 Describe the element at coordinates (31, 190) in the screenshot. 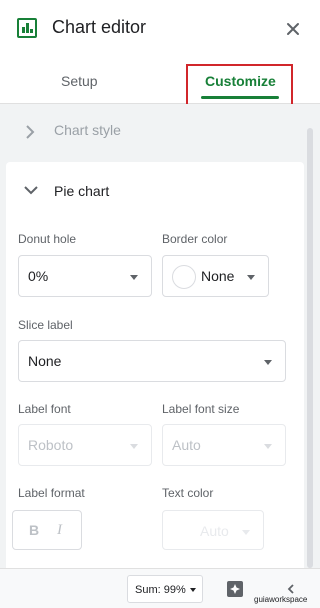

I see `chevron-down-icon` at that location.